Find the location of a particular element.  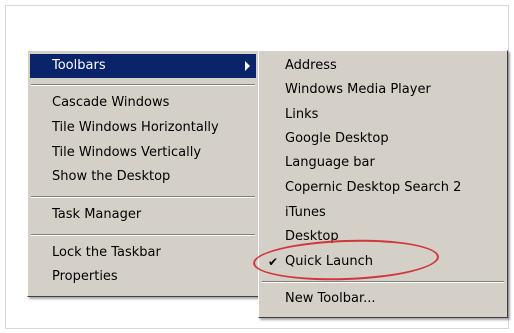

submenu-item-label: Copernic Desktop Search 2 is located at coordinates (373, 187).